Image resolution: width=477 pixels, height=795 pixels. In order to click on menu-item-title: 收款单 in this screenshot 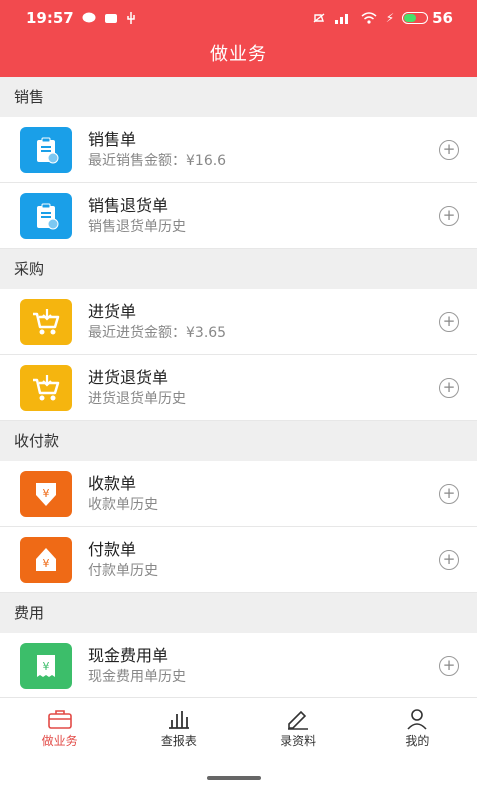, I will do `click(112, 483)`.